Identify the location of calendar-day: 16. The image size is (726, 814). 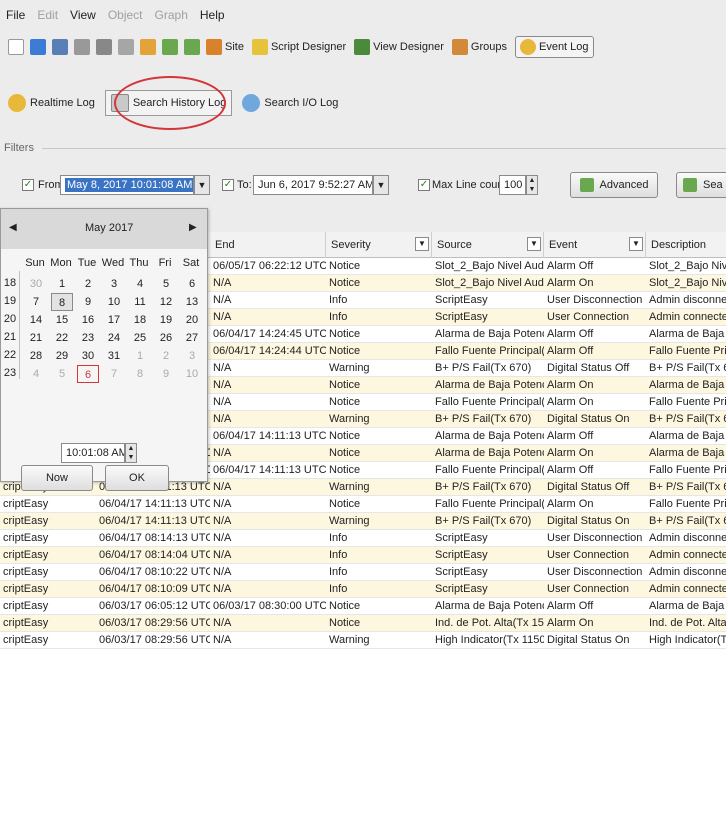
(88, 320).